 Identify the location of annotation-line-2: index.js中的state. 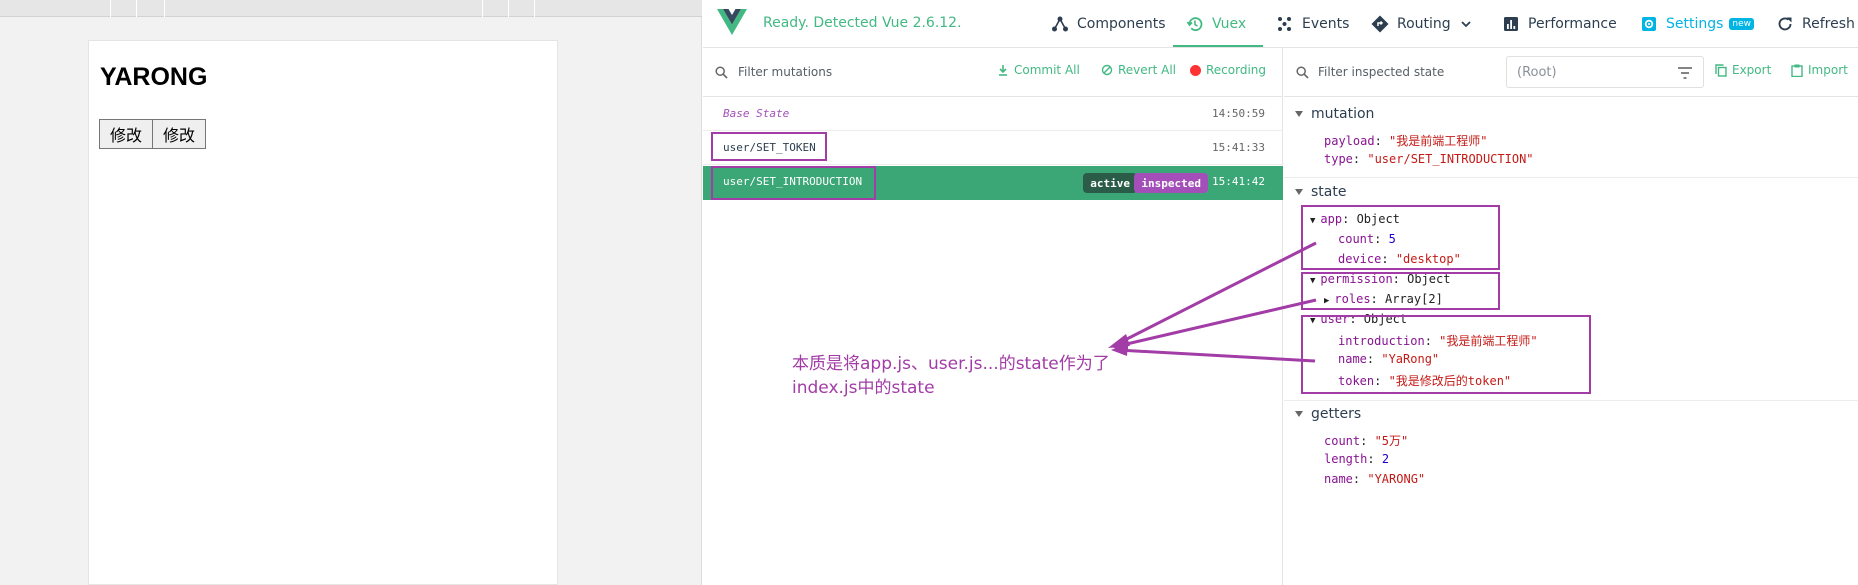
(863, 388).